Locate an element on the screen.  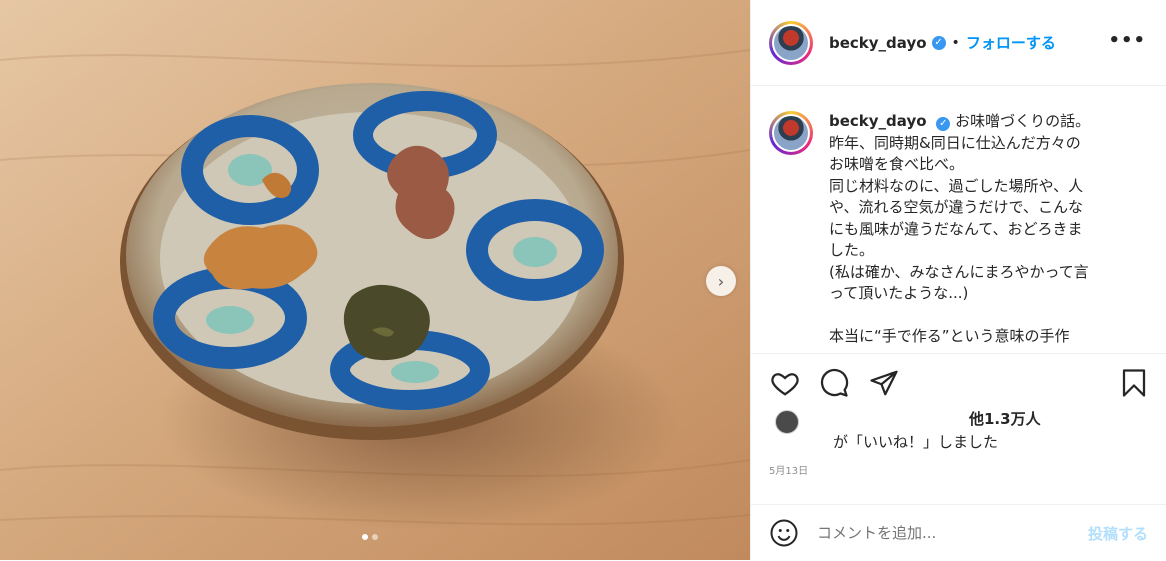
caption-line: にも風味が違うだなんて、おどろきま is located at coordinates (956, 228).